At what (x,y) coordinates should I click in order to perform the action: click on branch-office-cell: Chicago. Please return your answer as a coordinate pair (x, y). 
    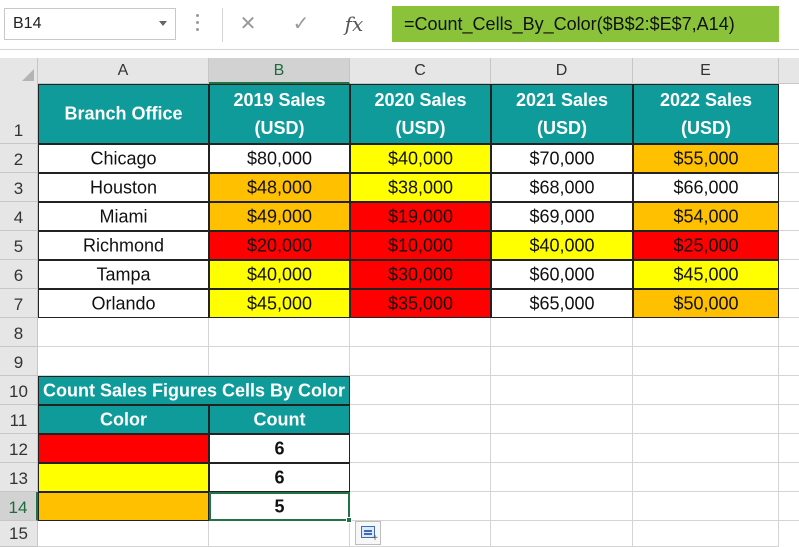
    Looking at the image, I should click on (123, 158).